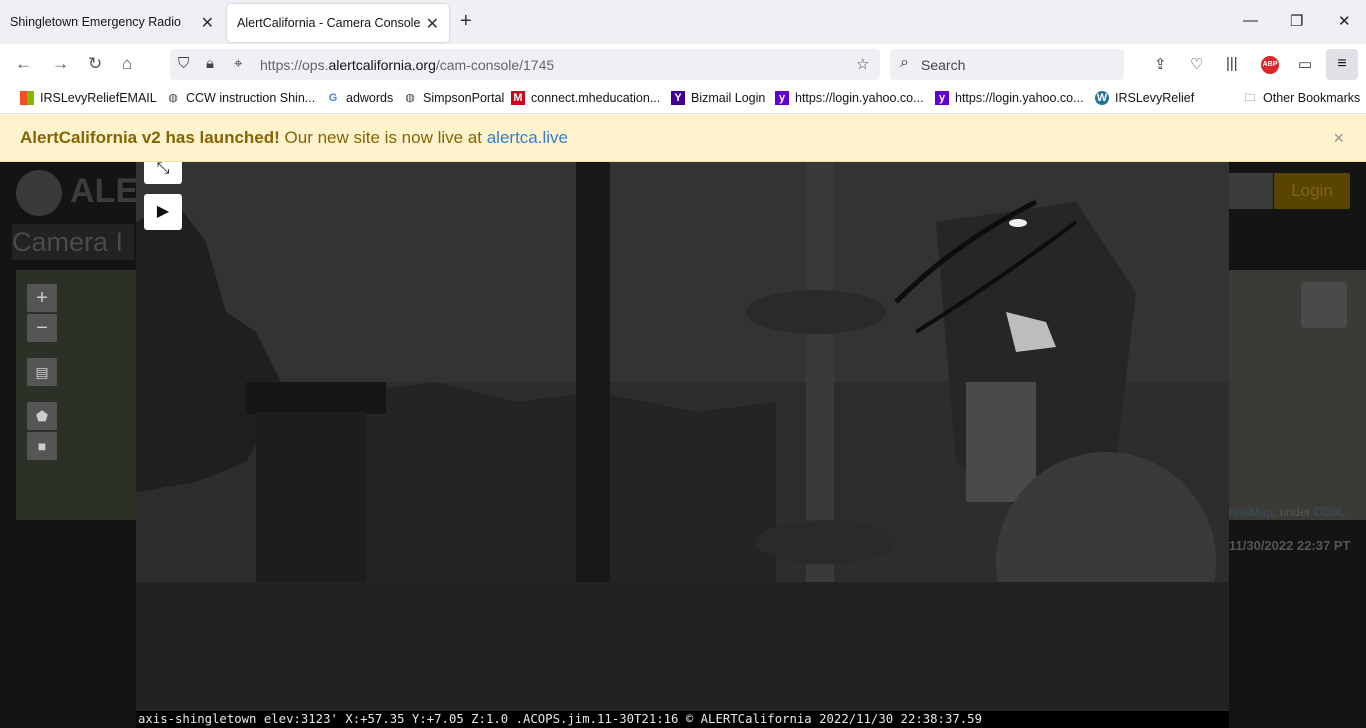  Describe the element at coordinates (1338, 138) in the screenshot. I see `banner-close-icon: ×` at that location.